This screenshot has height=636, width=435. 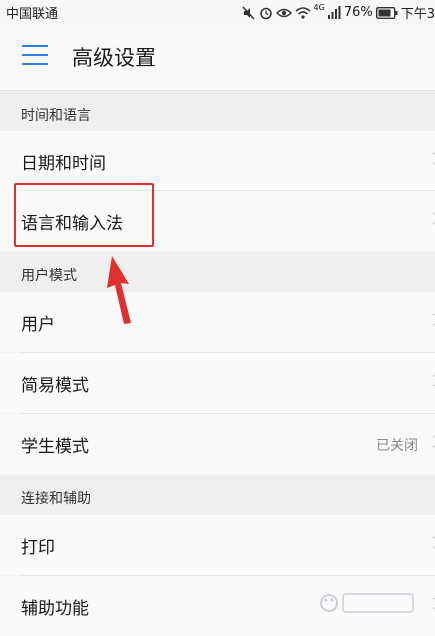 What do you see at coordinates (217, 57) in the screenshot?
I see `app-bar: 高级设置` at bounding box center [217, 57].